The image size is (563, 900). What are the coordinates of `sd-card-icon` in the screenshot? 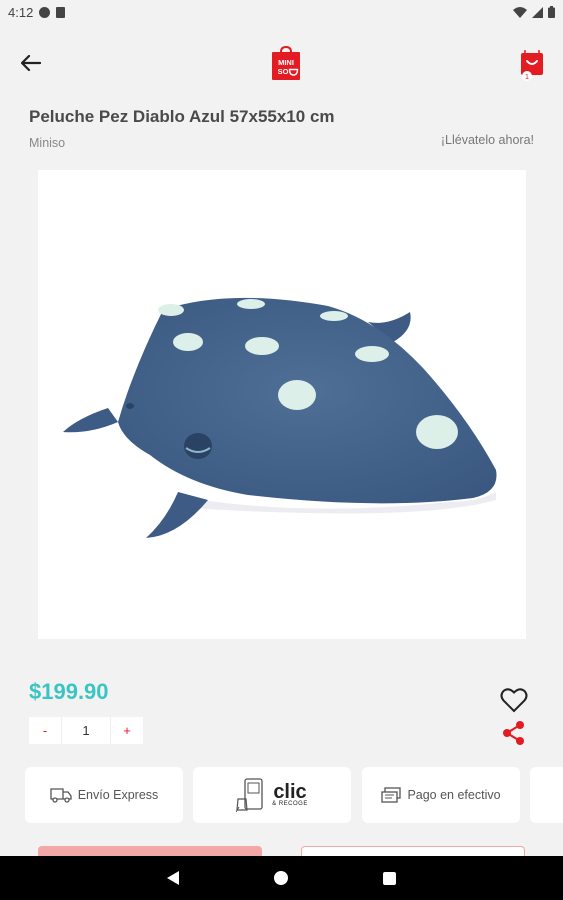 It's located at (61, 12).